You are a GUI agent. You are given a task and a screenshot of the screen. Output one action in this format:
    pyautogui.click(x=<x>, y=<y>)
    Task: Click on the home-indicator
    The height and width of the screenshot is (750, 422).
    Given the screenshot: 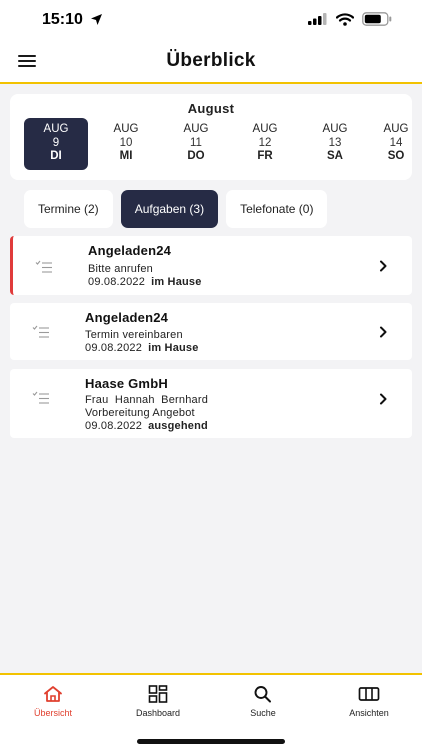 What is the action you would take?
    pyautogui.click(x=211, y=741)
    